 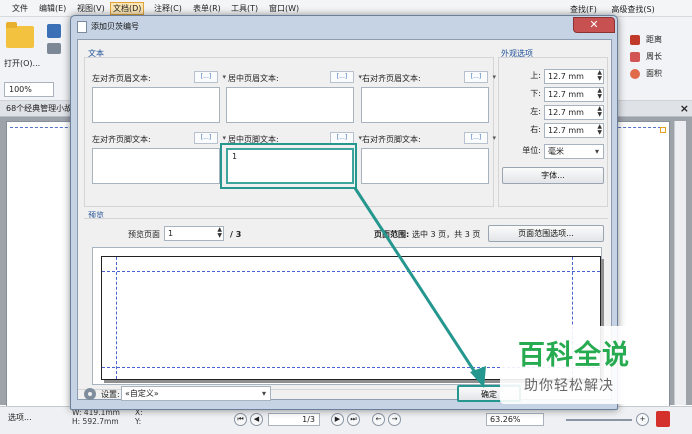 What do you see at coordinates (535, 129) in the screenshot?
I see `right-margin-label: 右:` at bounding box center [535, 129].